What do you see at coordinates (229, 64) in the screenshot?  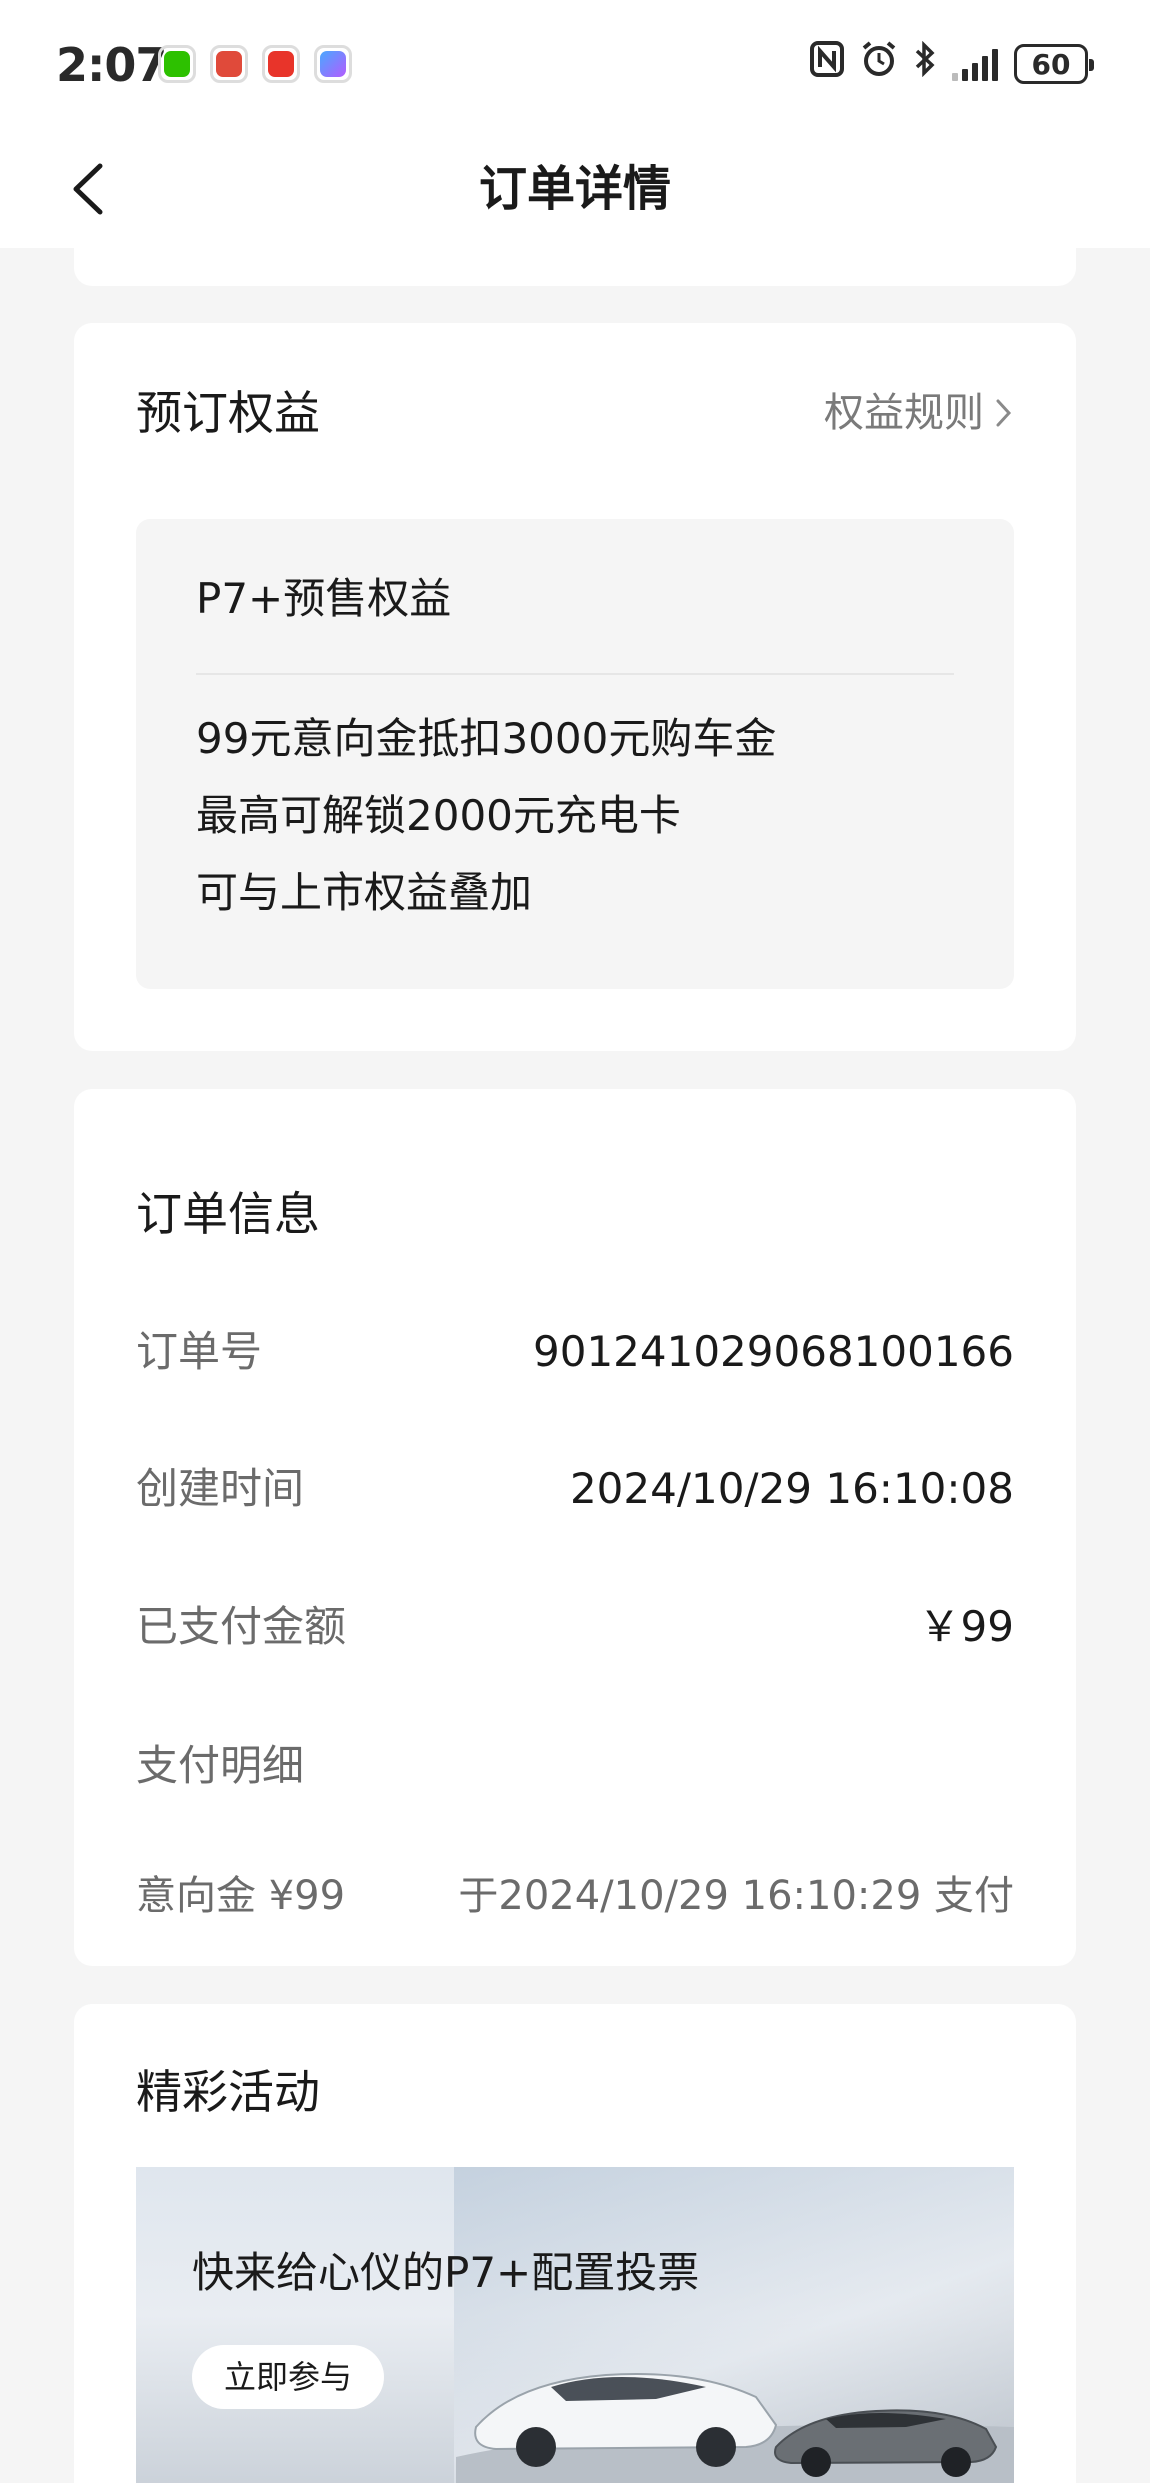 I see `app-notification-icon` at bounding box center [229, 64].